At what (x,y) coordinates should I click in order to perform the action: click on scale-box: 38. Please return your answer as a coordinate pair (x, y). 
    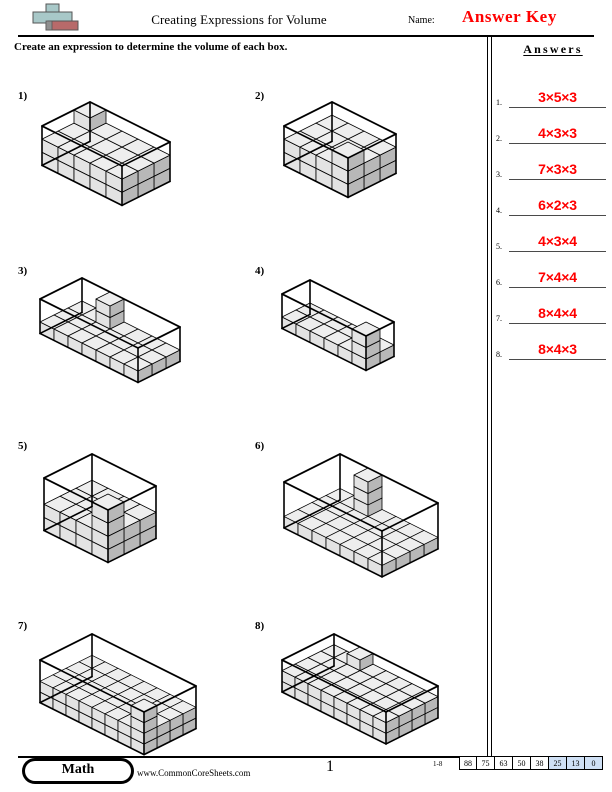
    Looking at the image, I should click on (540, 763).